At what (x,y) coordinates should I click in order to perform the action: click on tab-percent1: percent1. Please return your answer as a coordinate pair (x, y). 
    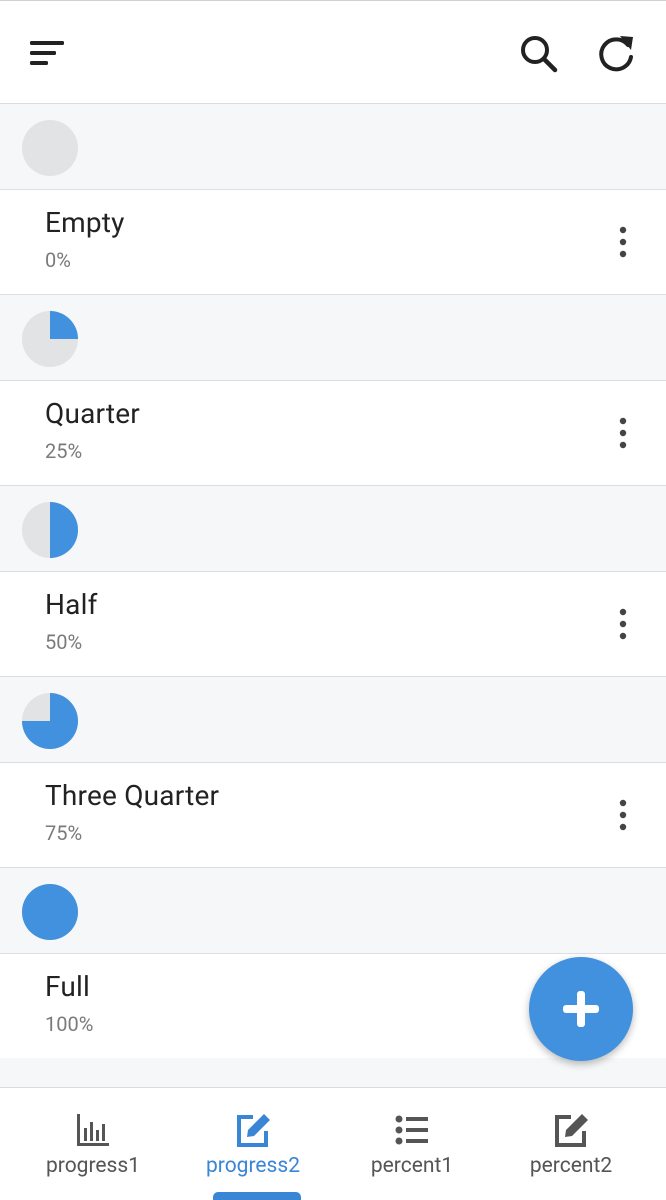
    Looking at the image, I should click on (412, 1144).